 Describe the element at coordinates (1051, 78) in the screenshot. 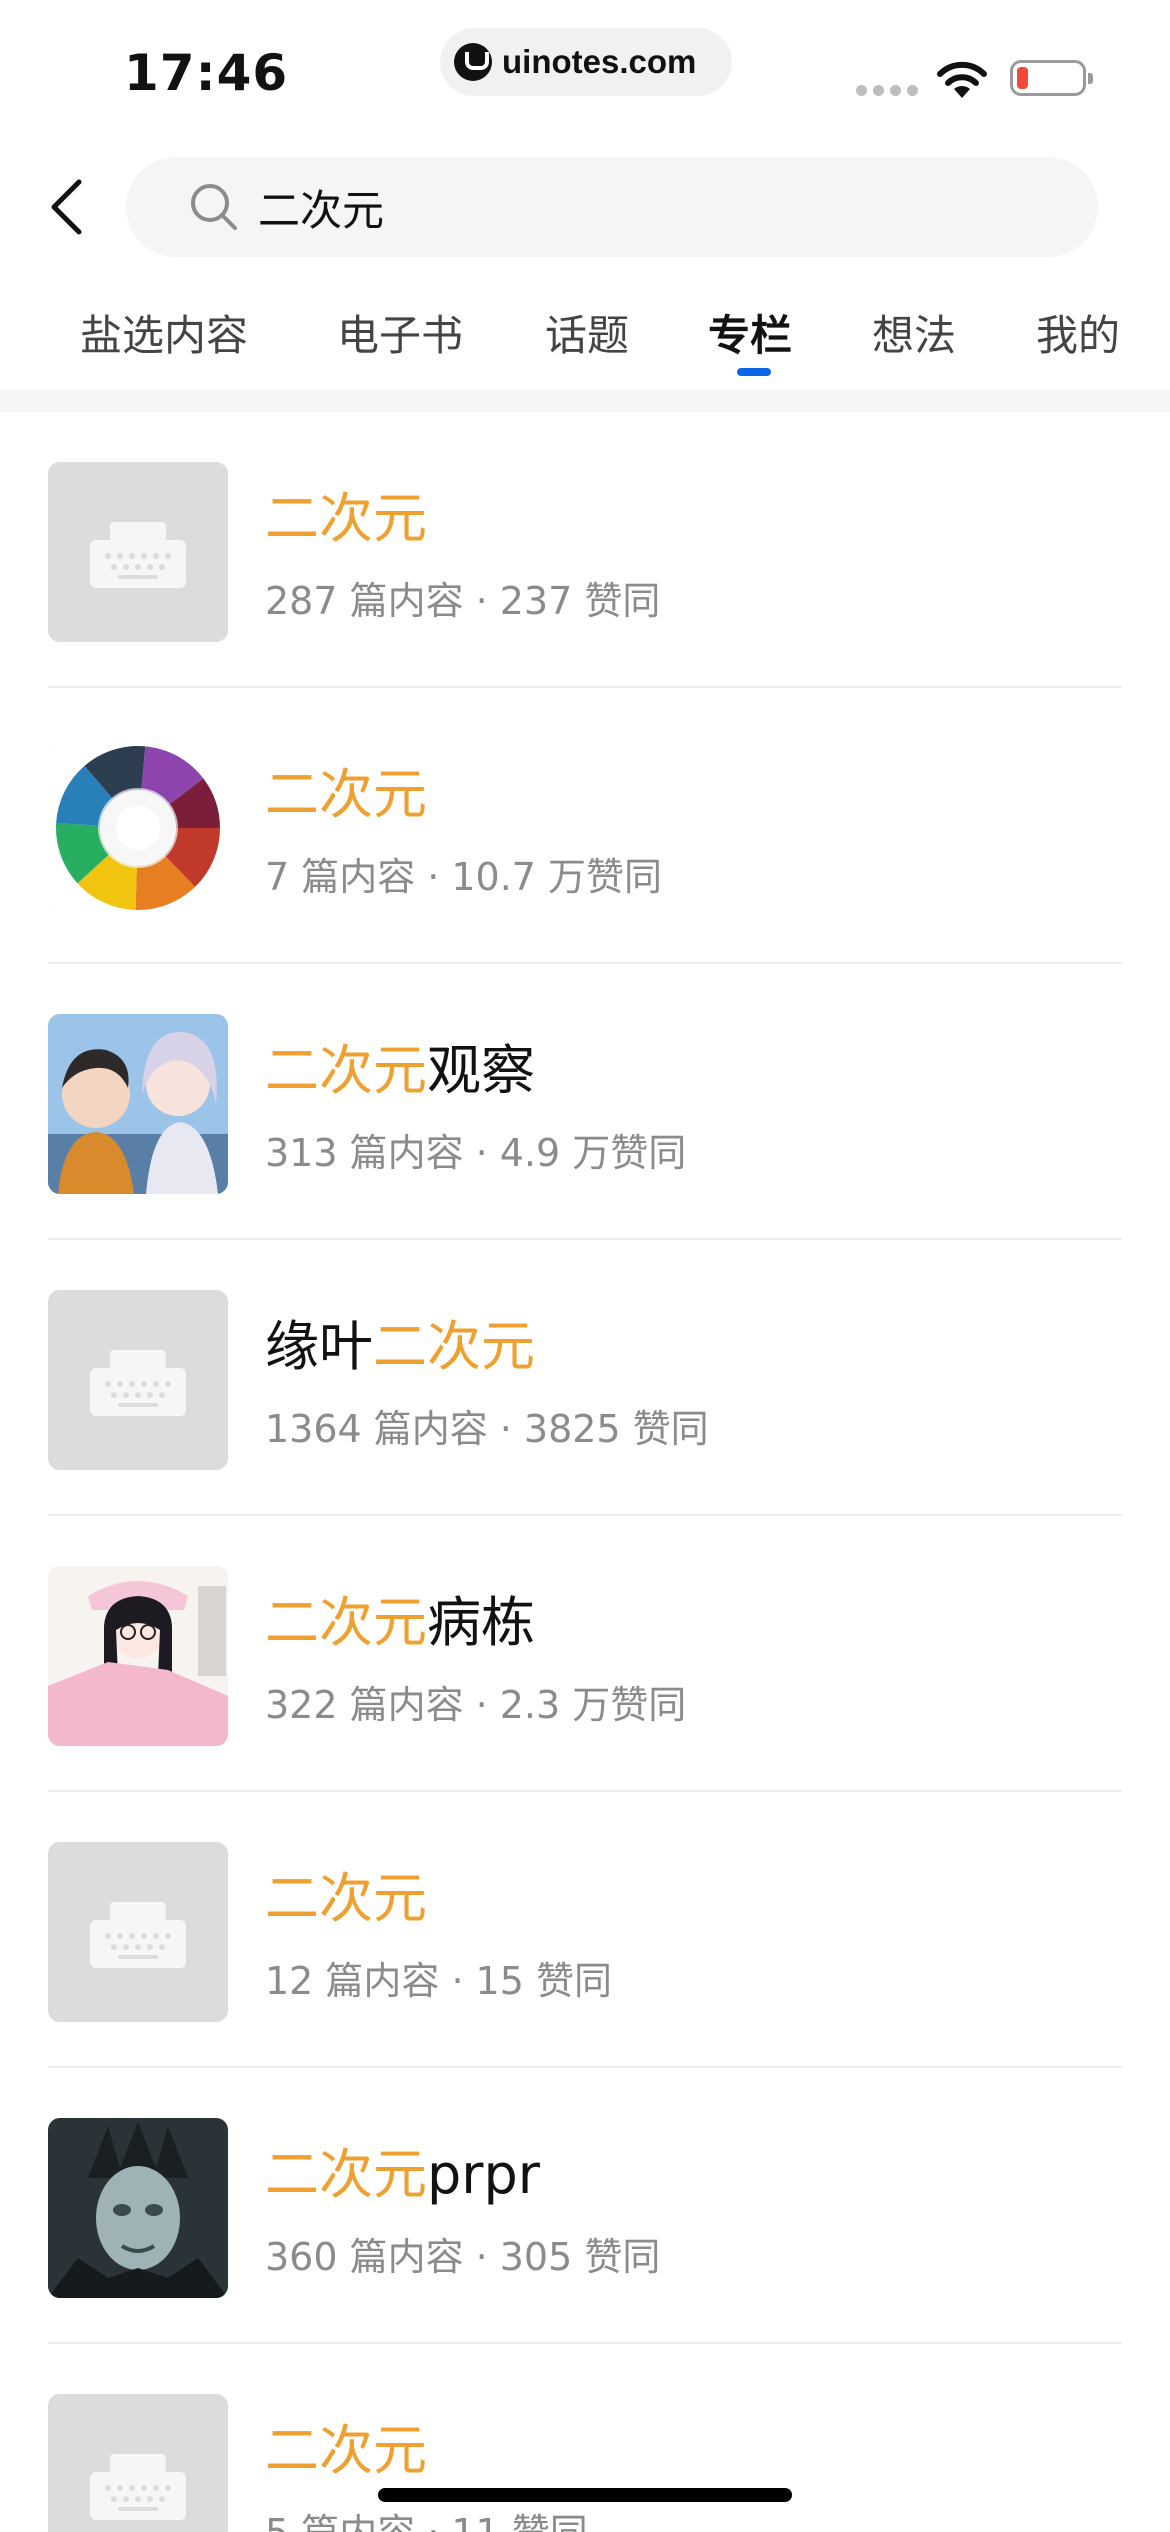

I see `battery-icon` at that location.